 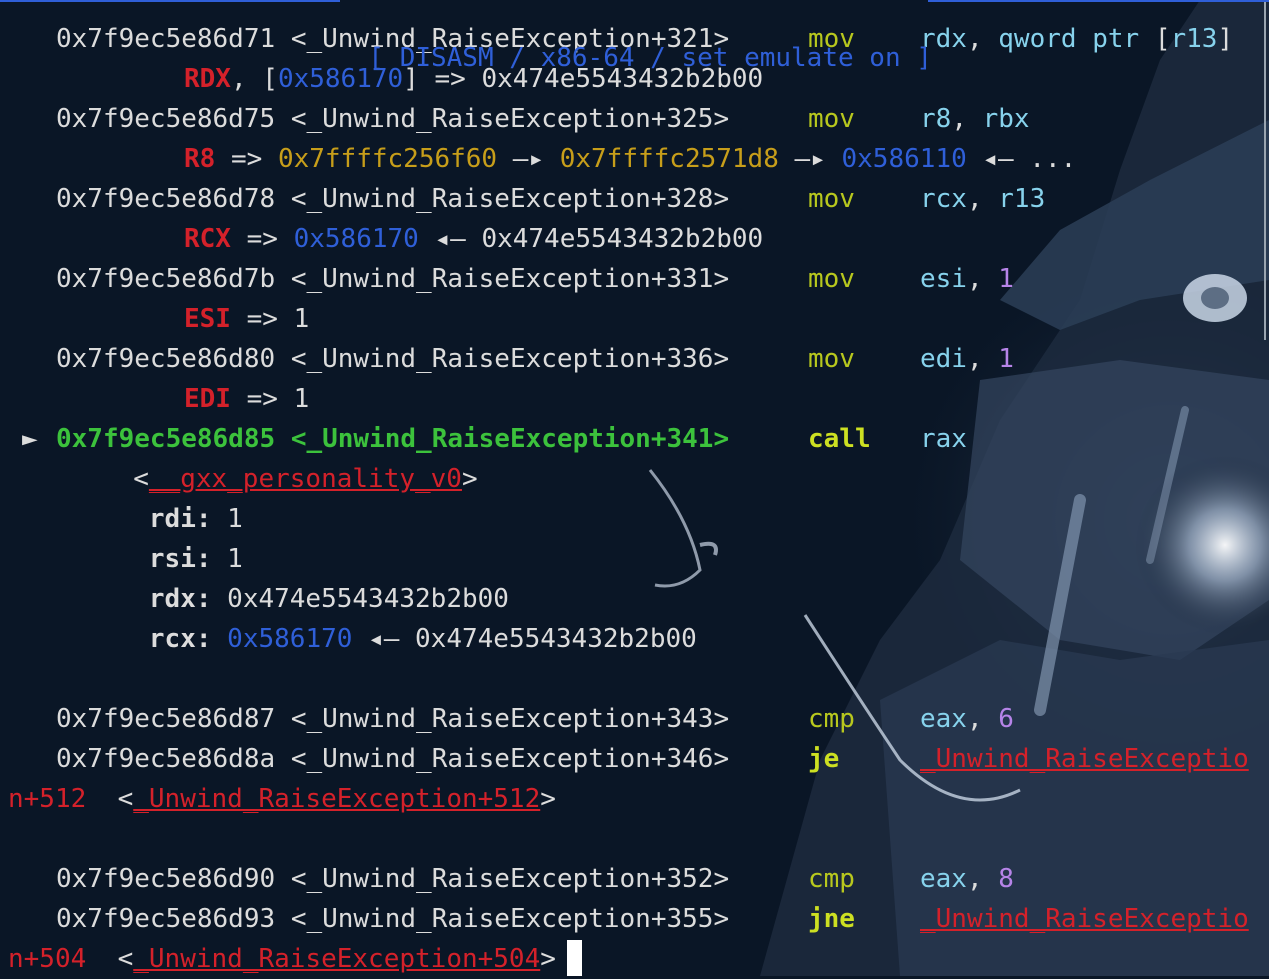 I want to click on instruction-address: 0x7f9ec5e86d7b, so click(x=166, y=279).